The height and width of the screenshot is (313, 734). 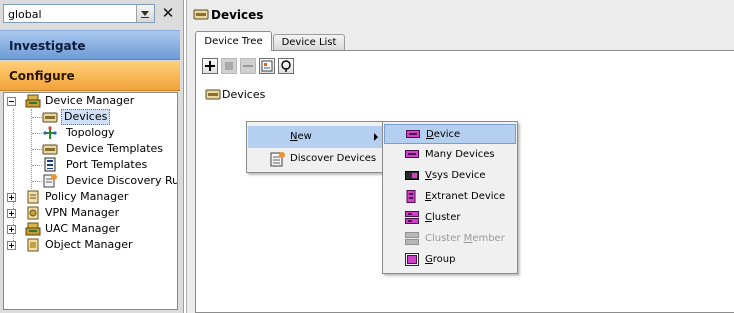 What do you see at coordinates (115, 148) in the screenshot?
I see `tree-label: Device Templates` at bounding box center [115, 148].